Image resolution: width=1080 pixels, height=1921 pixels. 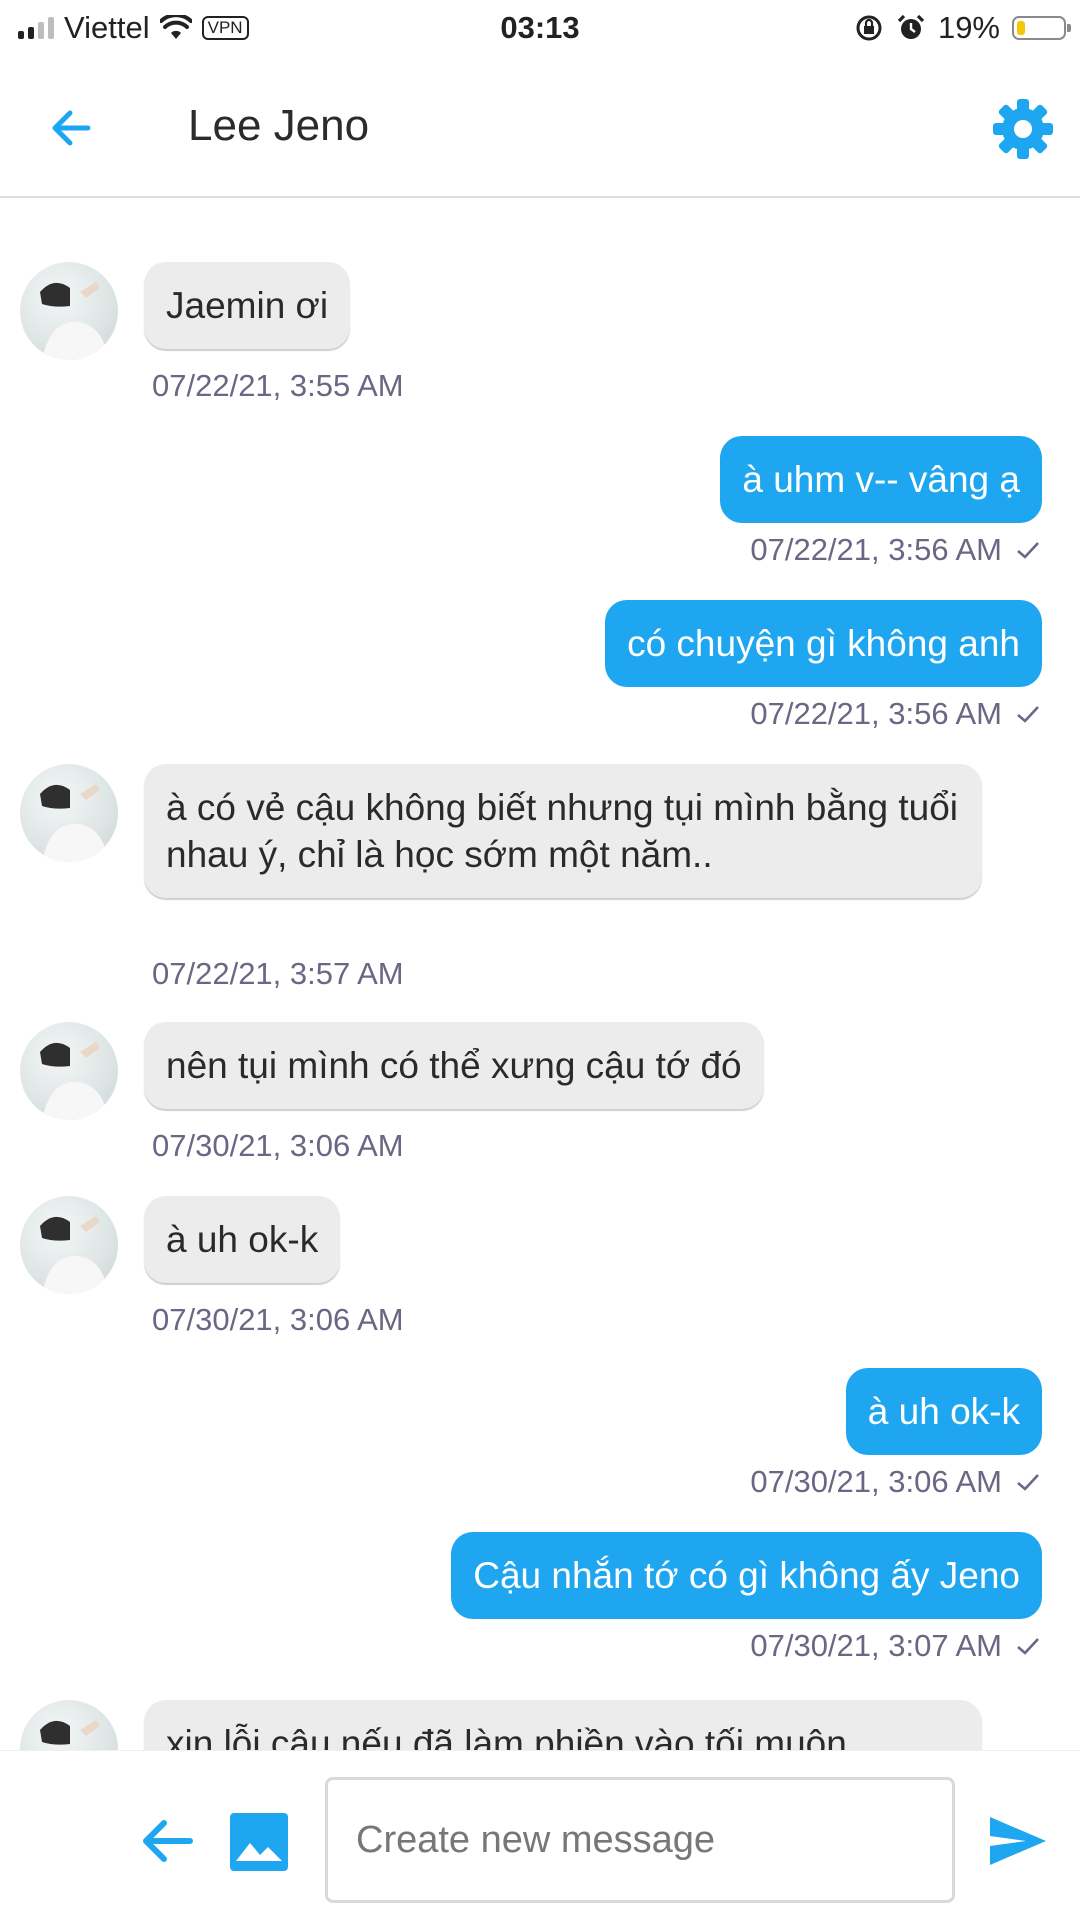 What do you see at coordinates (869, 28) in the screenshot?
I see `orientation-lock-icon` at bounding box center [869, 28].